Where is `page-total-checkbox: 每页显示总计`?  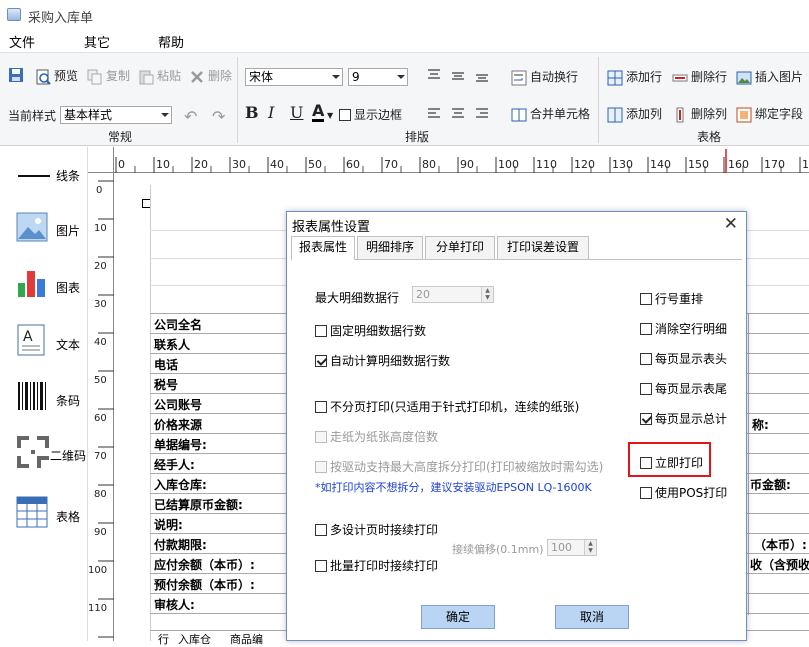 page-total-checkbox: 每页显示总计 is located at coordinates (683, 418).